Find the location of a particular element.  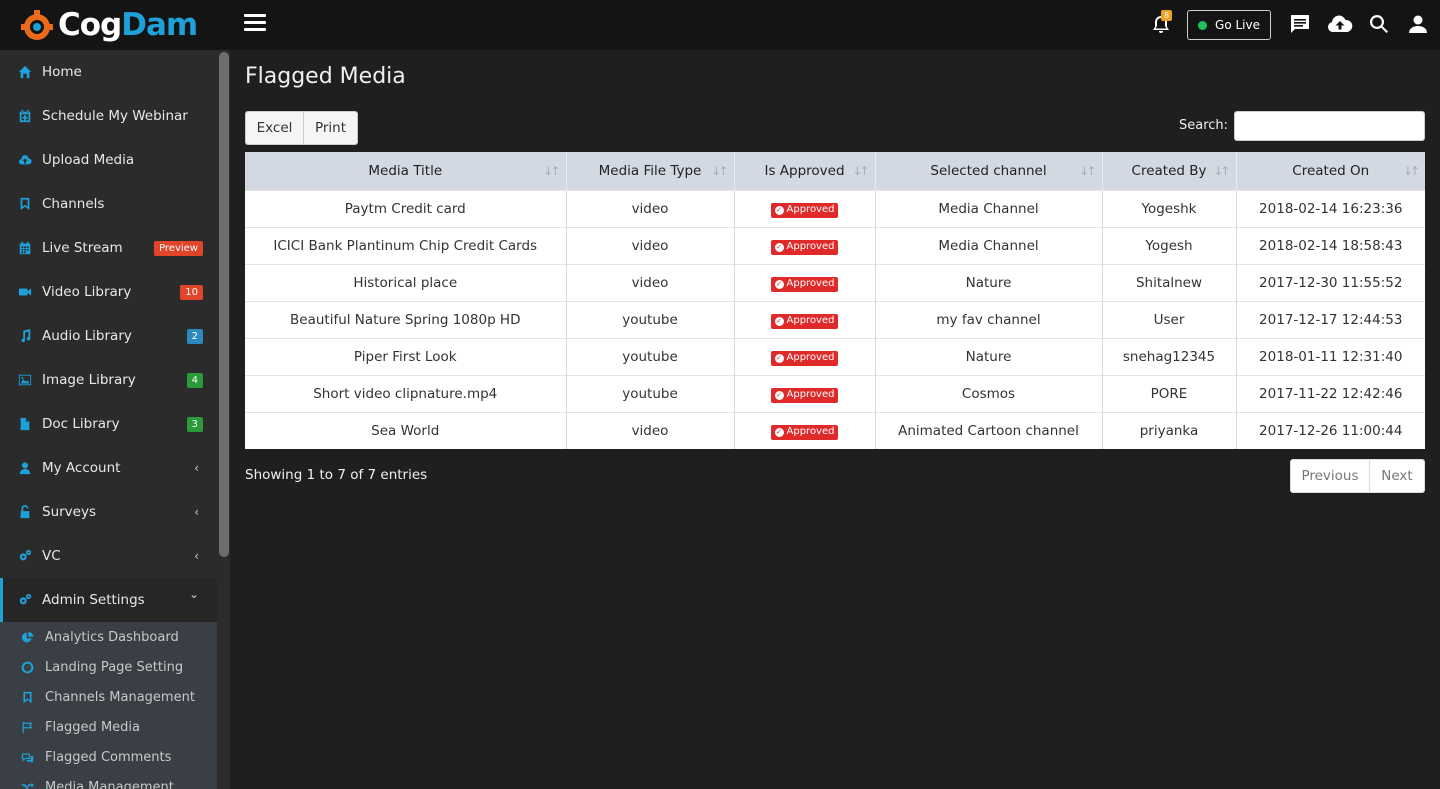

sidebar-item-my-account: My Account ‹ is located at coordinates (108, 468).